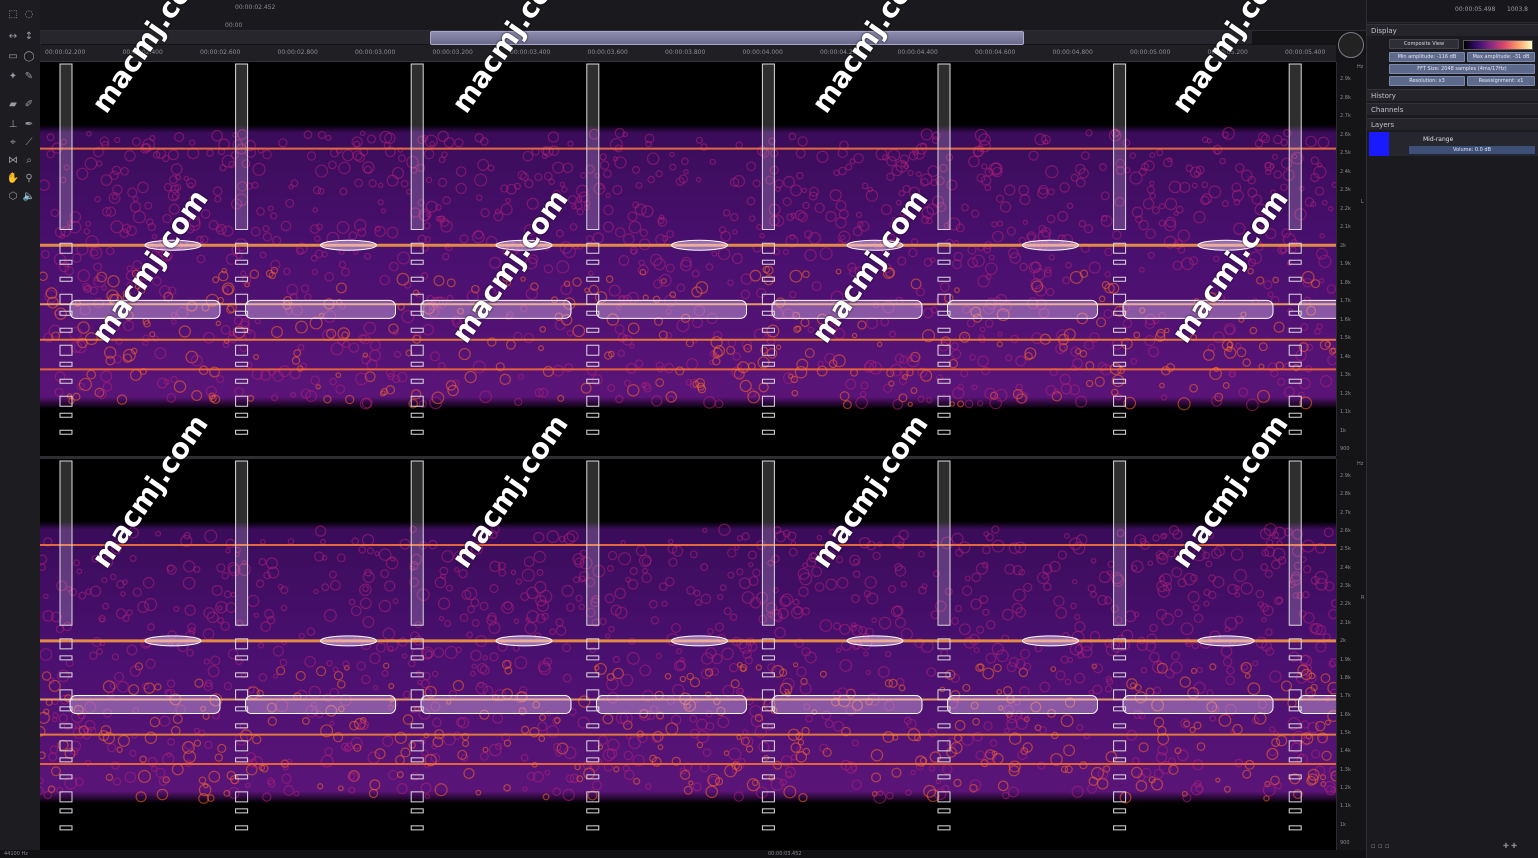 Image resolution: width=1538 pixels, height=858 pixels. Describe the element at coordinates (995, 52) in the screenshot. I see `ruler-tick-label: 00:00:04.600` at that location.